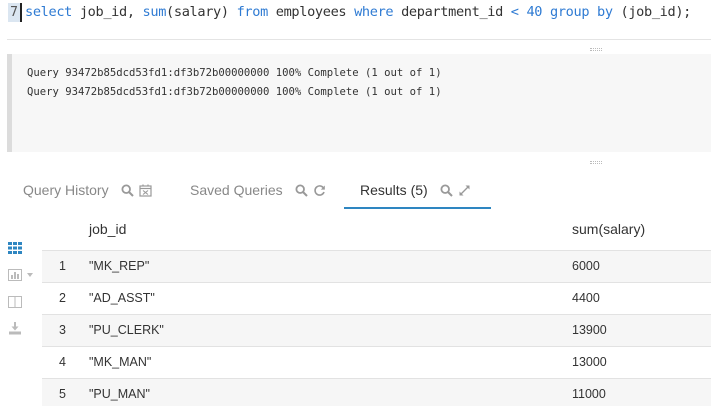 The image size is (711, 406). I want to click on sql-keyword: by, so click(605, 12).